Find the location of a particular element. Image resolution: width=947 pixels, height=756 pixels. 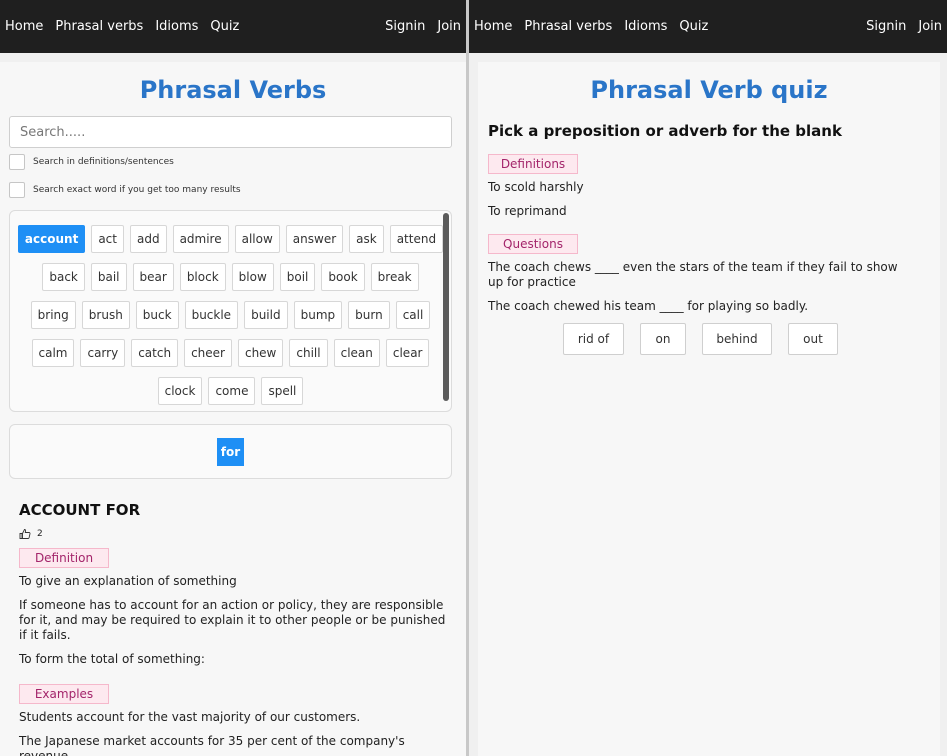

verb-button-clock: clock is located at coordinates (180, 391).